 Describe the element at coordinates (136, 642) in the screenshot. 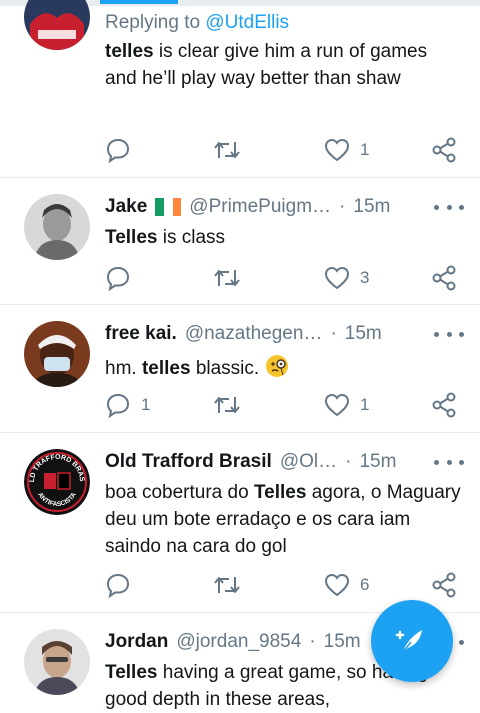

I see `display-name: Jordan` at that location.